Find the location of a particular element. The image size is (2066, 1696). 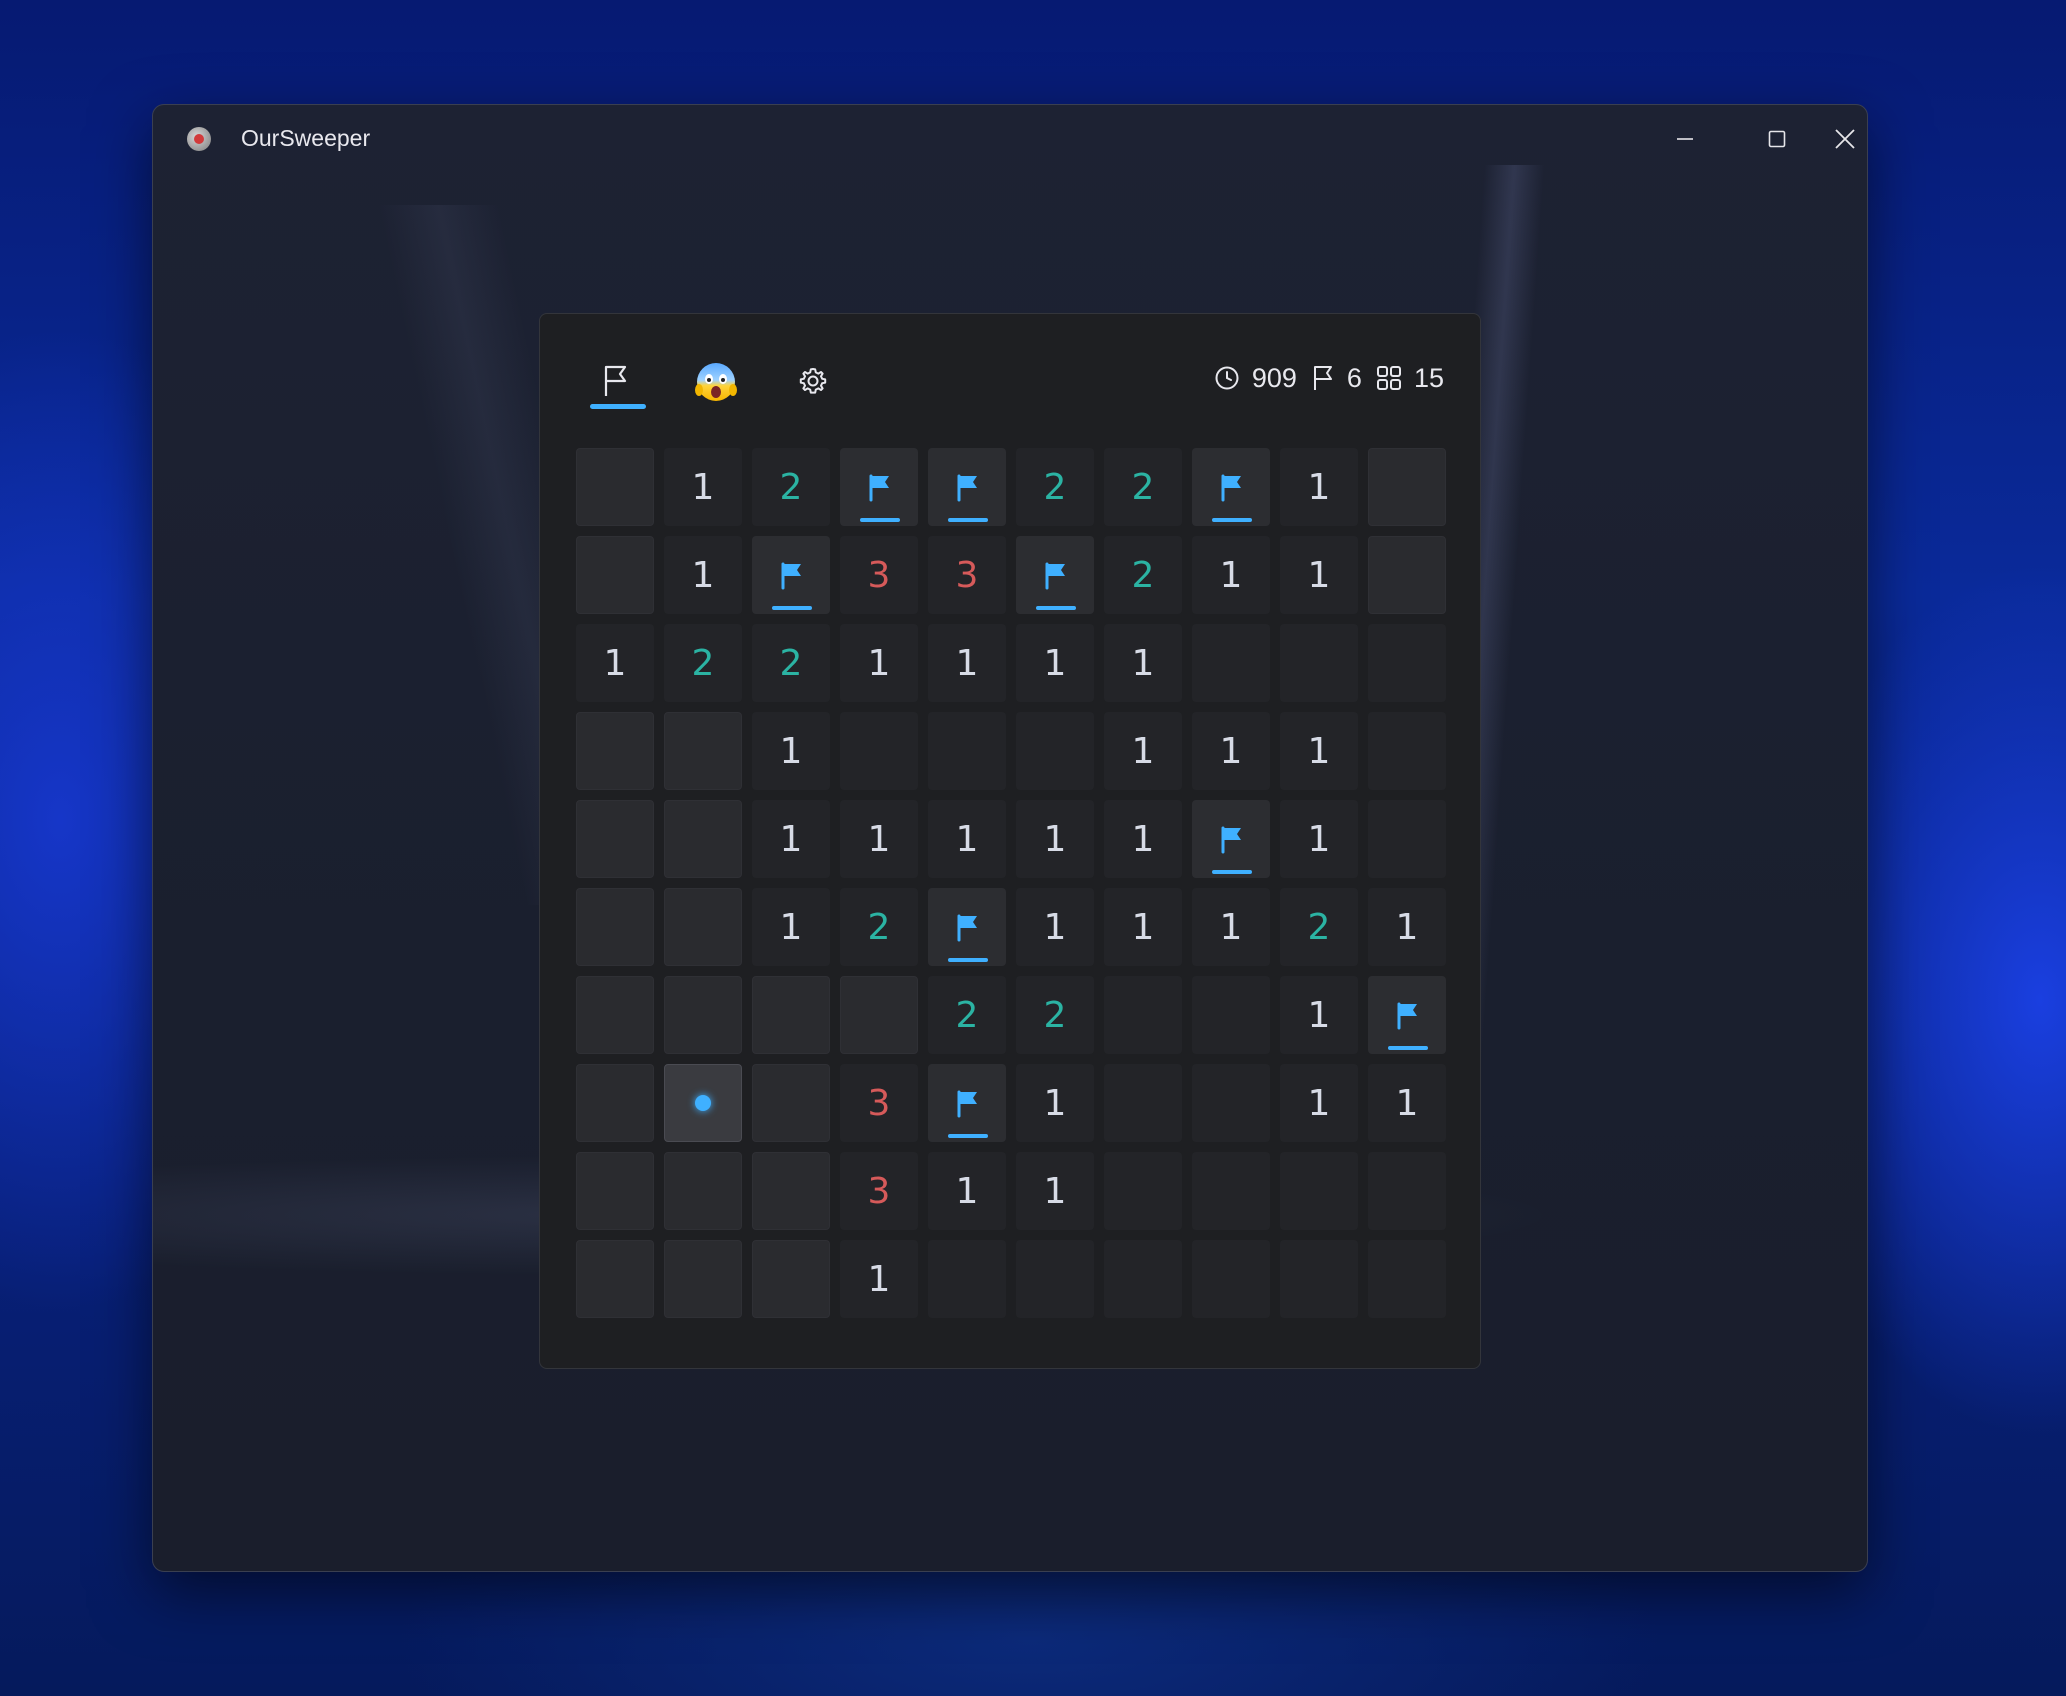

flag-mode-button is located at coordinates (616, 381).